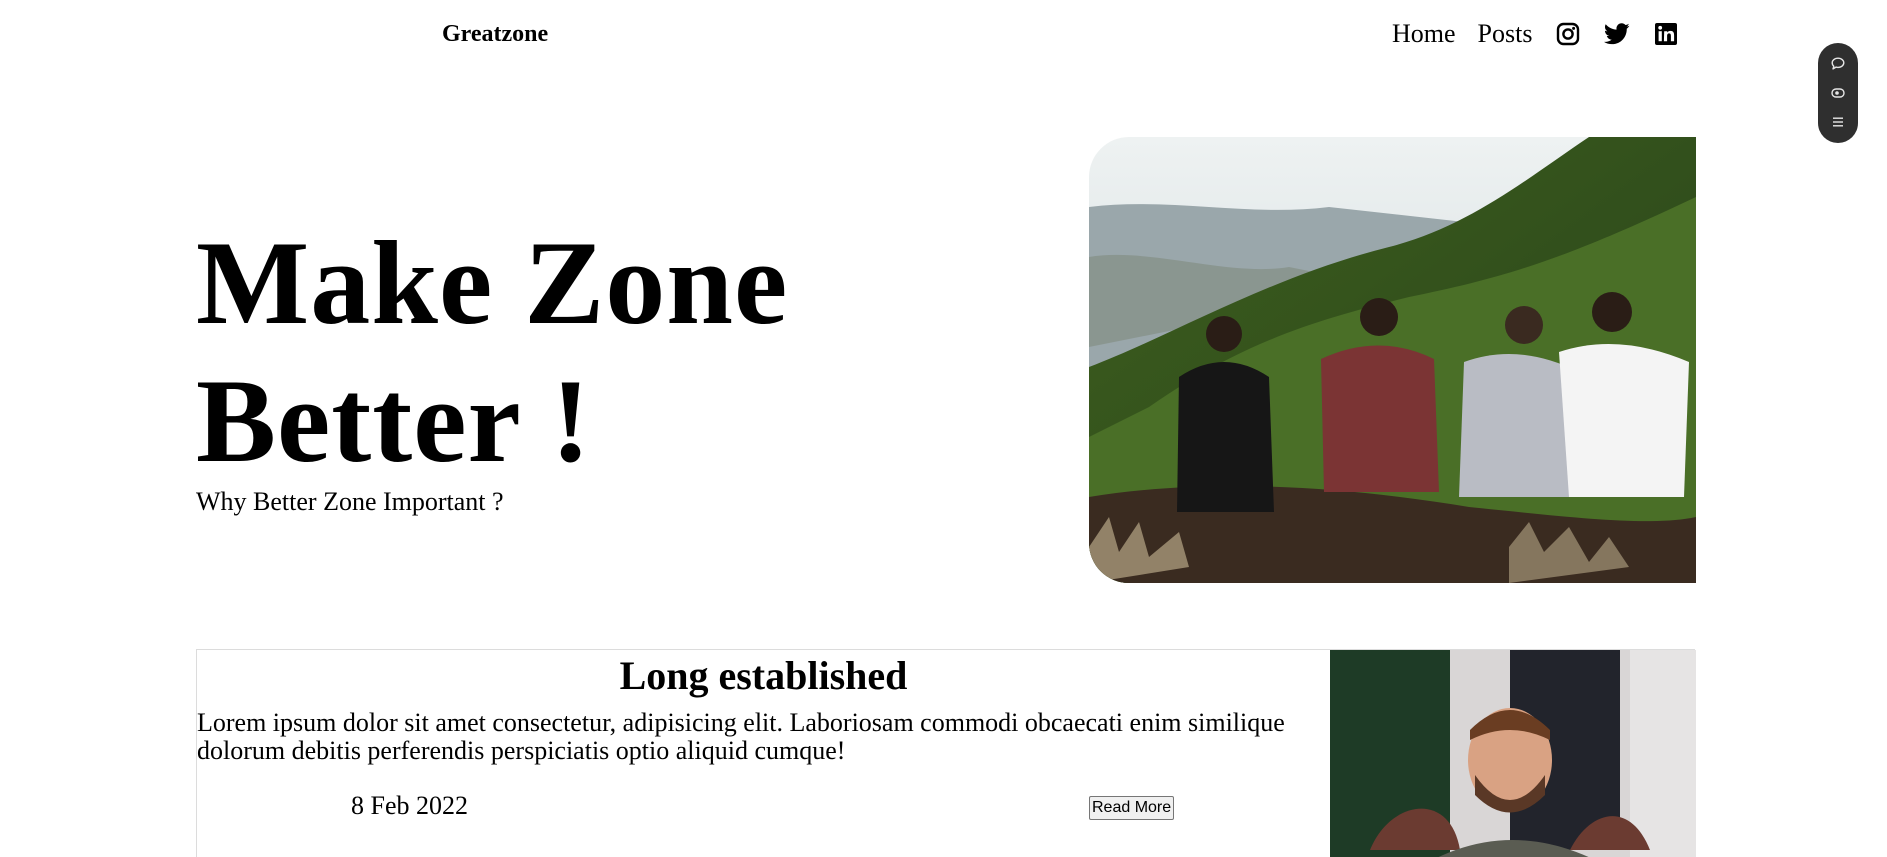 The height and width of the screenshot is (857, 1887). What do you see at coordinates (492, 282) in the screenshot?
I see `hero-title-line1: Make Zone` at bounding box center [492, 282].